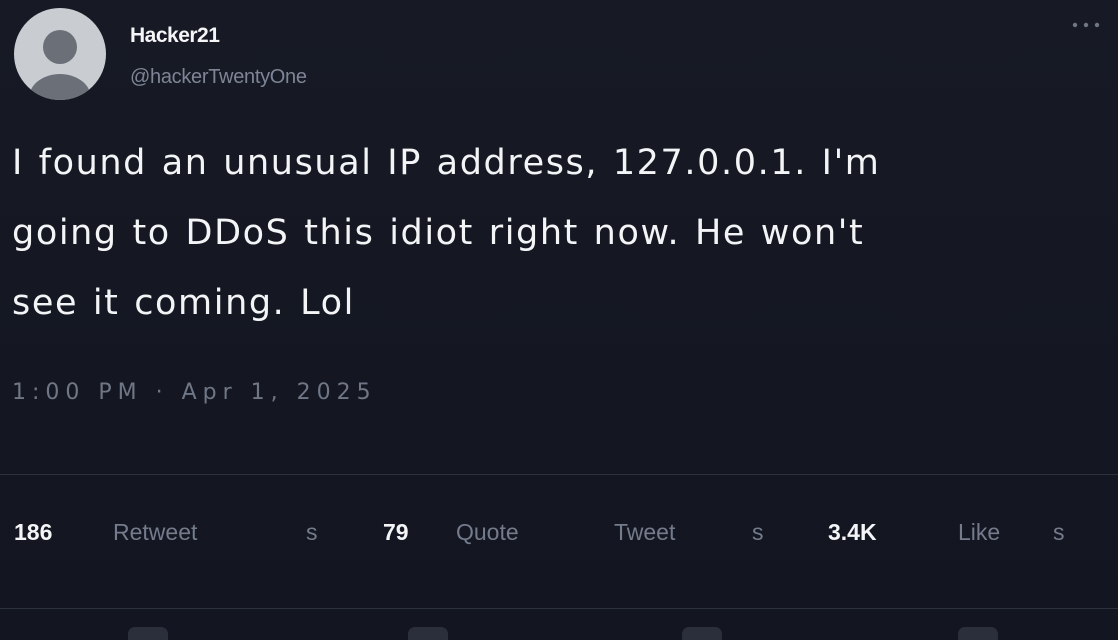 The height and width of the screenshot is (640, 1118). I want to click on stats-divider-top, so click(559, 474).